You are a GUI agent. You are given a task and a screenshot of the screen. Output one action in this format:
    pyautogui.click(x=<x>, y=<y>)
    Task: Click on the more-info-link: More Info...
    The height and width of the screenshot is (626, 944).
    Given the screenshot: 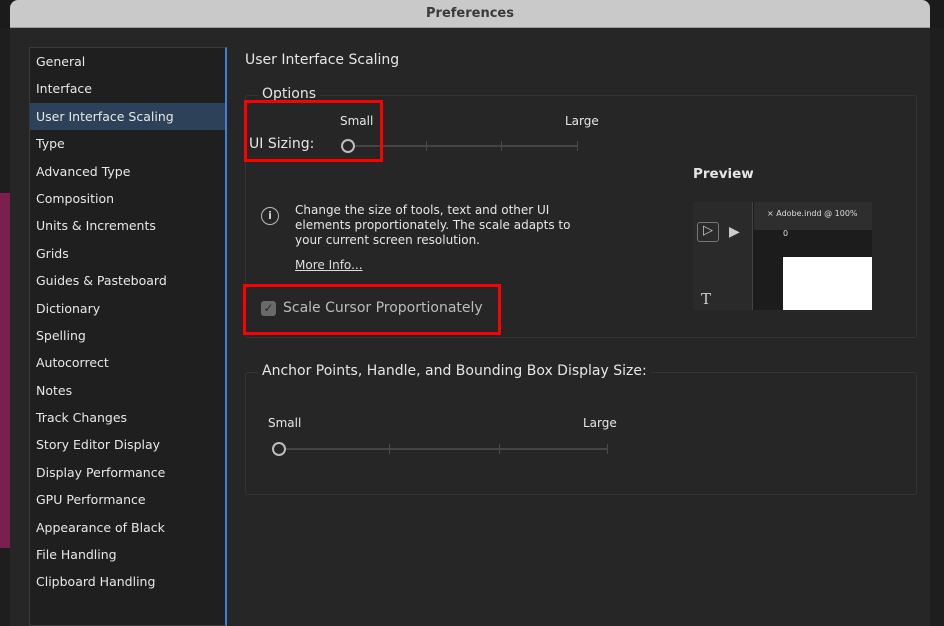 What is the action you would take?
    pyautogui.click(x=329, y=265)
    